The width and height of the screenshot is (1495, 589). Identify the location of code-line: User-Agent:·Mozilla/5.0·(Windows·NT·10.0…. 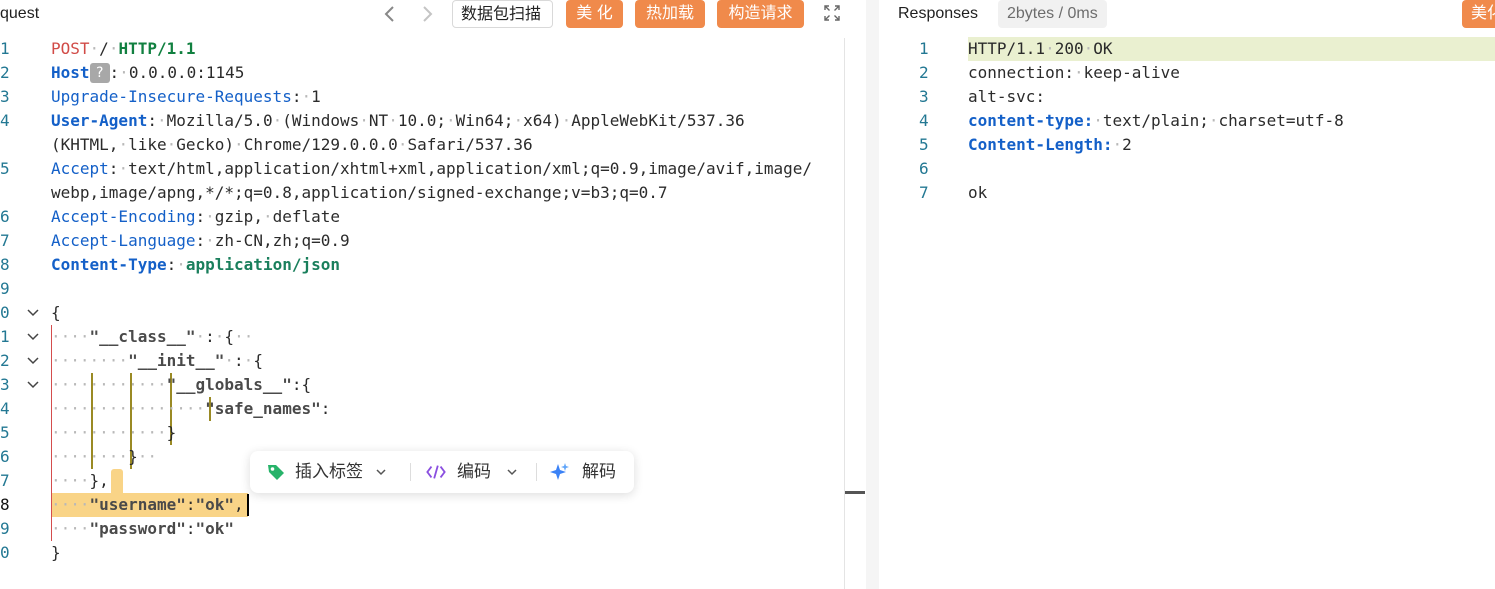
(398, 120).